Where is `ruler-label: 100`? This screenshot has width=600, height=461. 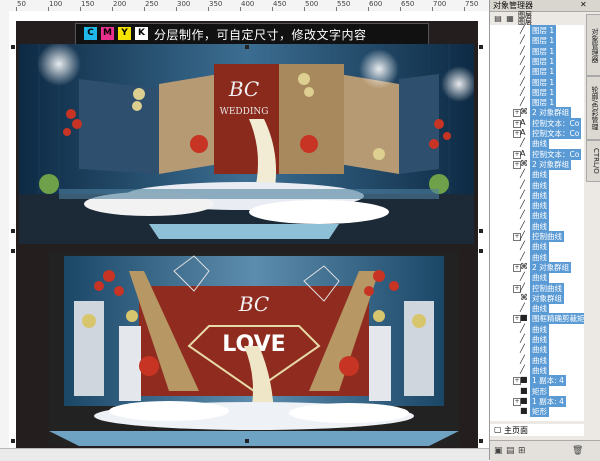
ruler-label: 100 is located at coordinates (56, 4).